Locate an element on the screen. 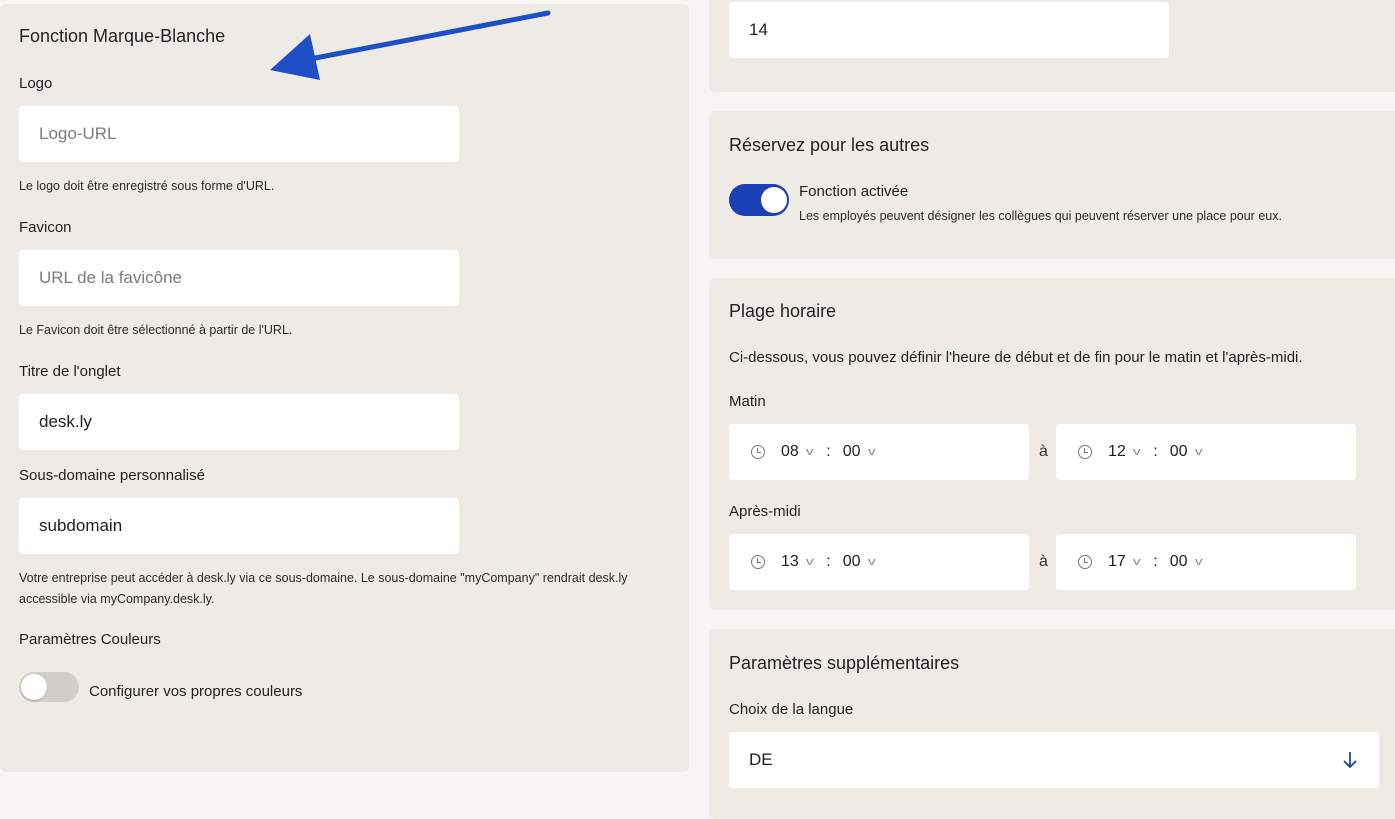 The image size is (1395, 819). subdomain-label: Sous-domaine personnalisé is located at coordinates (112, 475).